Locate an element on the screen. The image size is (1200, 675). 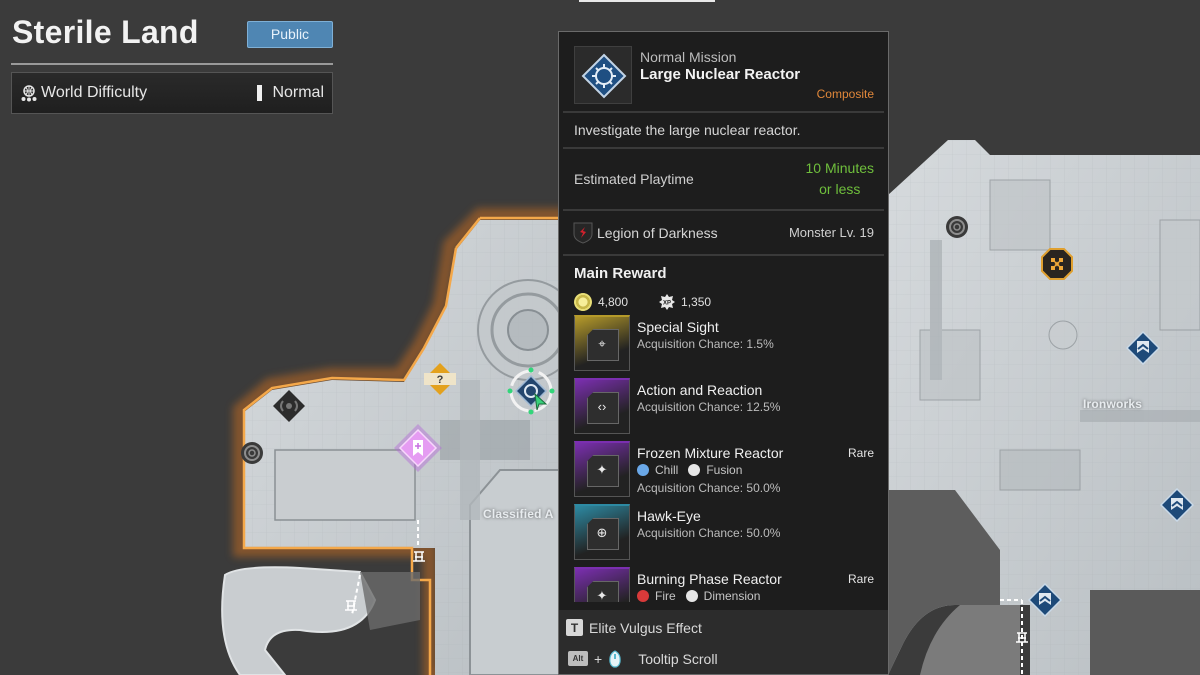
zone-title: Sterile Land is located at coordinates (105, 32).